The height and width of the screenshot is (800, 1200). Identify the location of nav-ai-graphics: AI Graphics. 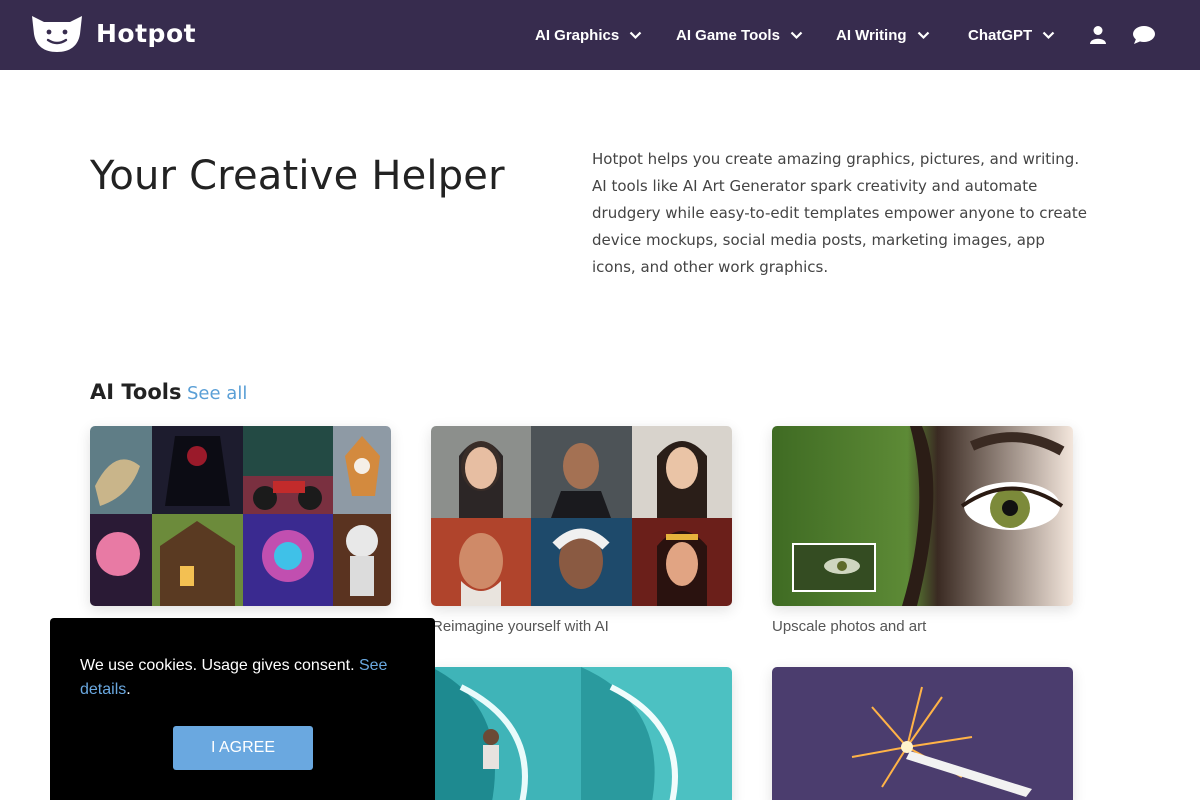
(588, 35).